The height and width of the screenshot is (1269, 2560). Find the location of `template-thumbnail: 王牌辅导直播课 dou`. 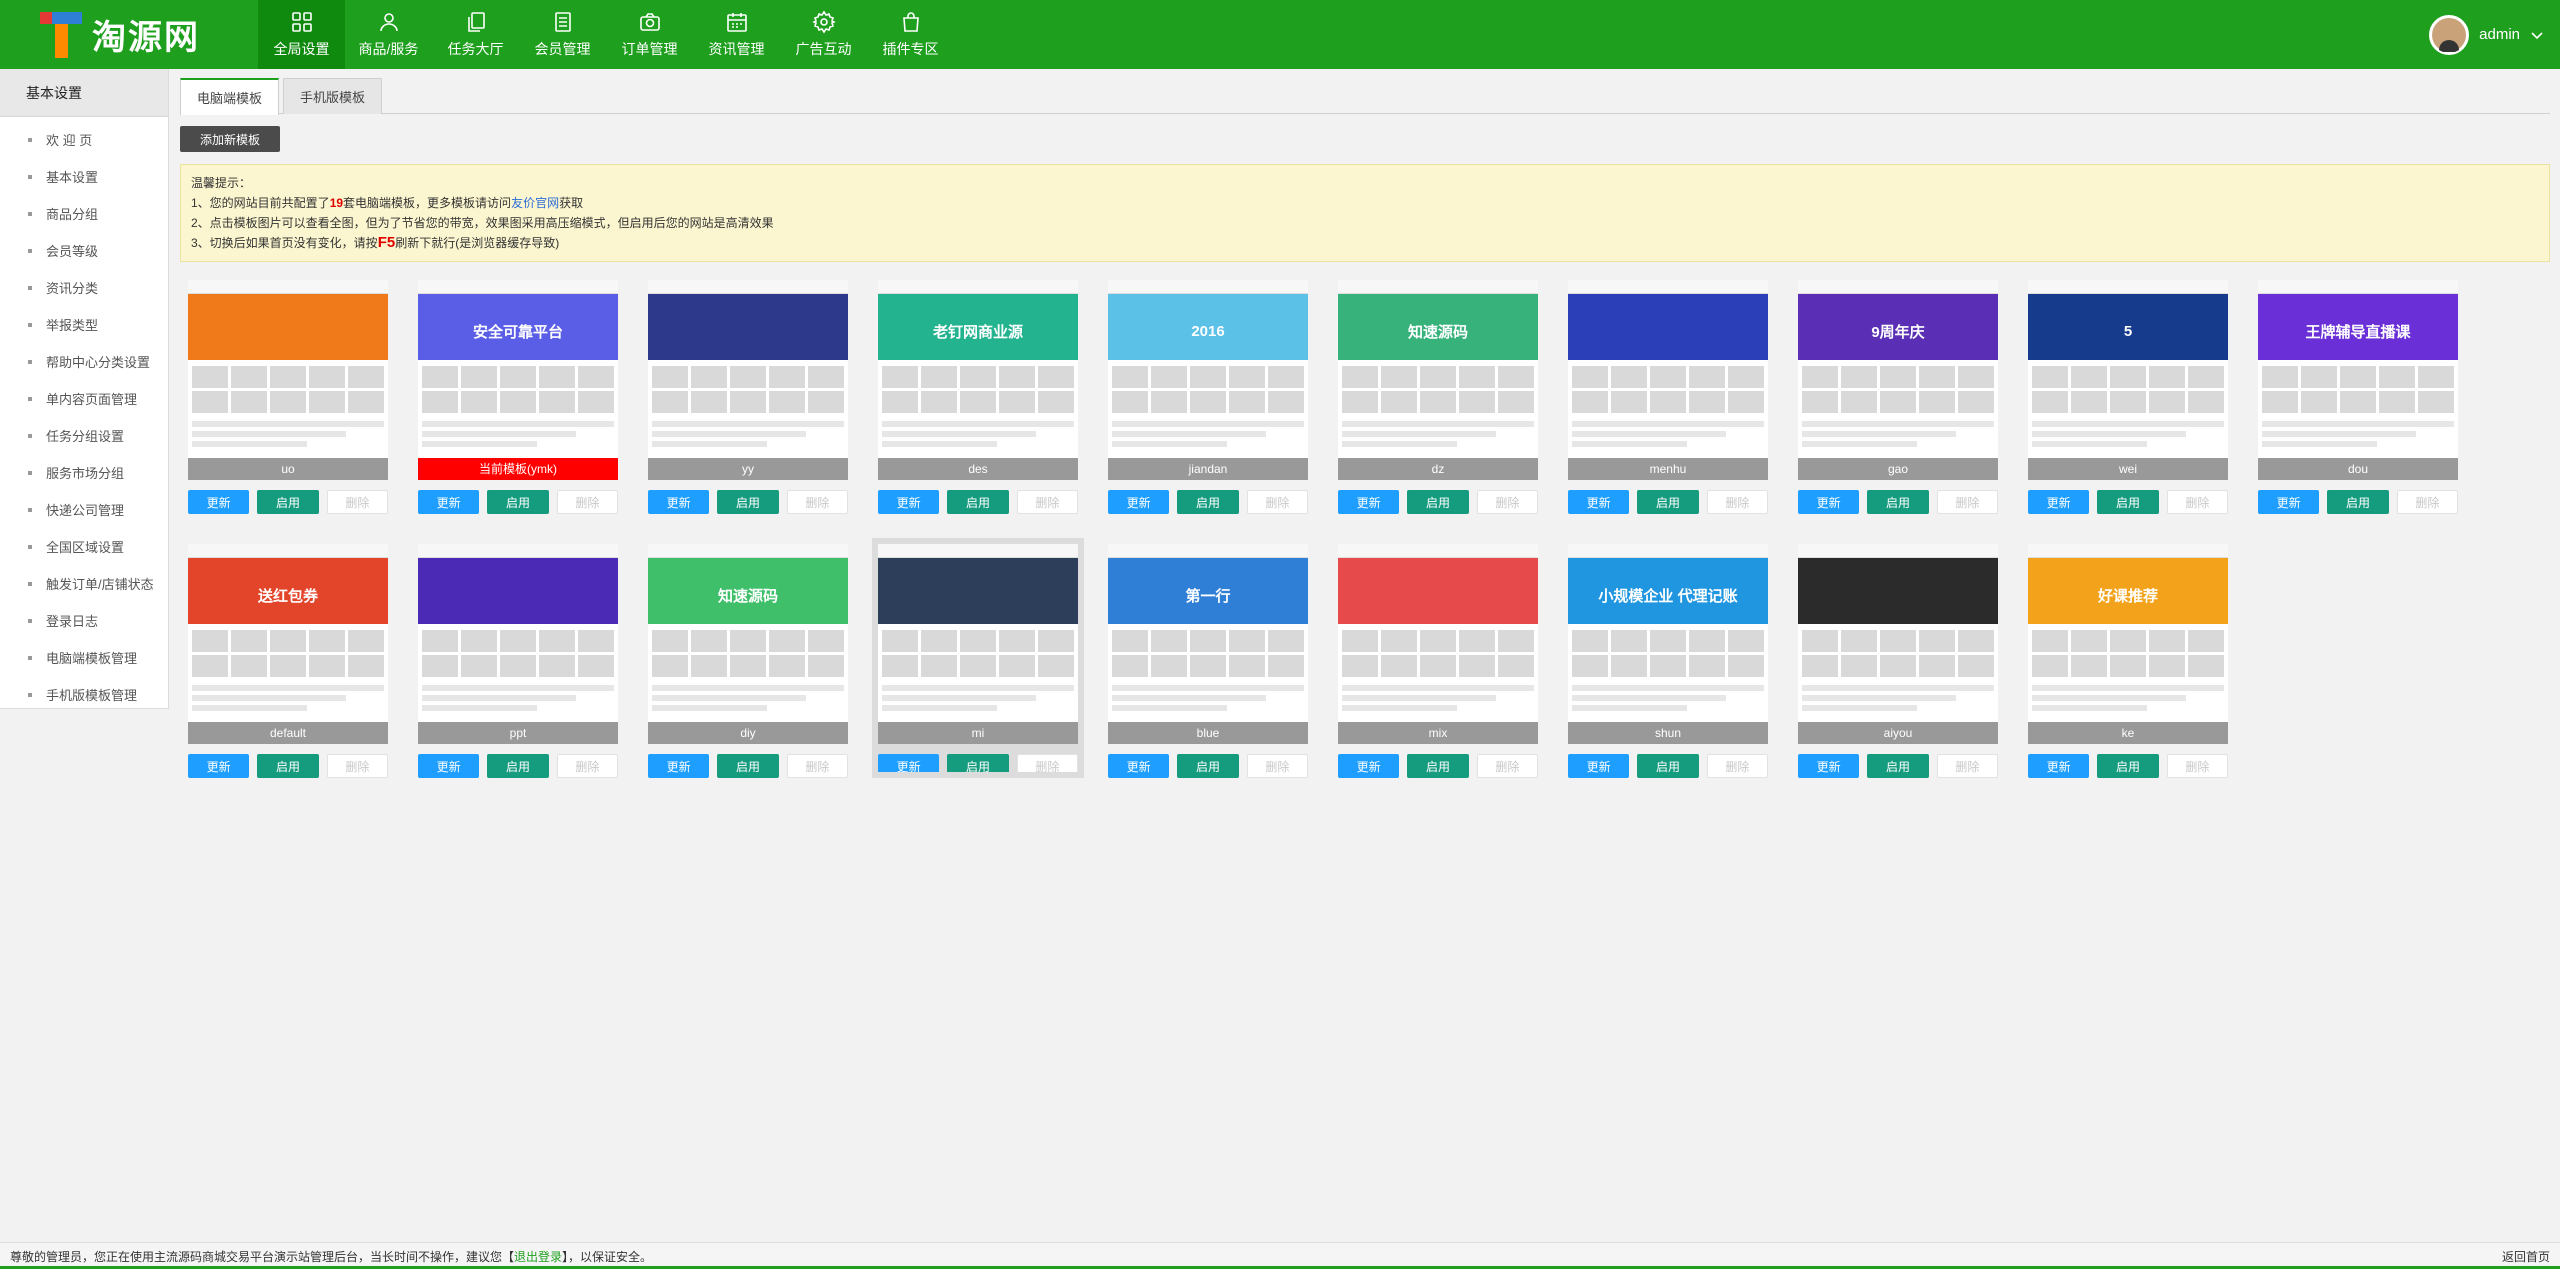

template-thumbnail: 王牌辅导直播课 dou is located at coordinates (2358, 380).